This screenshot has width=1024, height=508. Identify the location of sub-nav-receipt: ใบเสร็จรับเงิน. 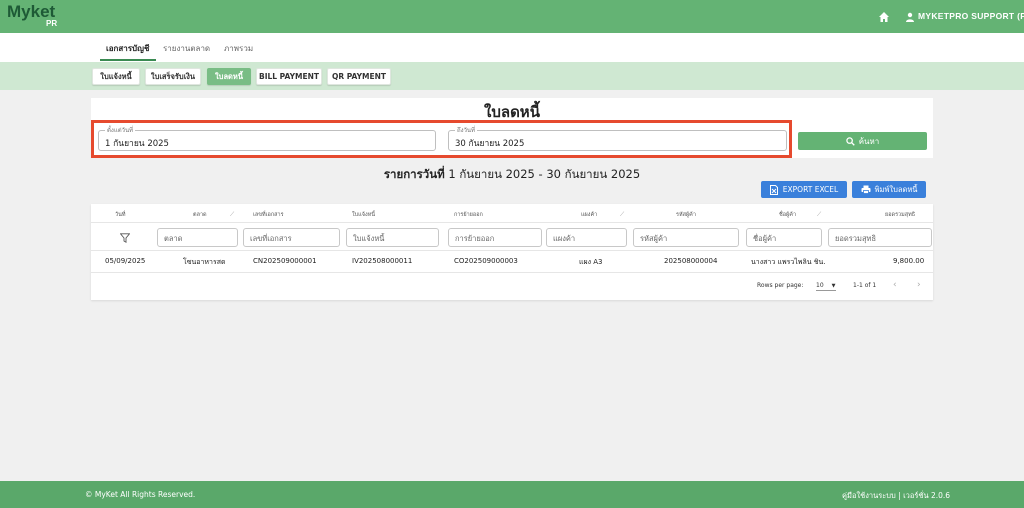
(173, 76).